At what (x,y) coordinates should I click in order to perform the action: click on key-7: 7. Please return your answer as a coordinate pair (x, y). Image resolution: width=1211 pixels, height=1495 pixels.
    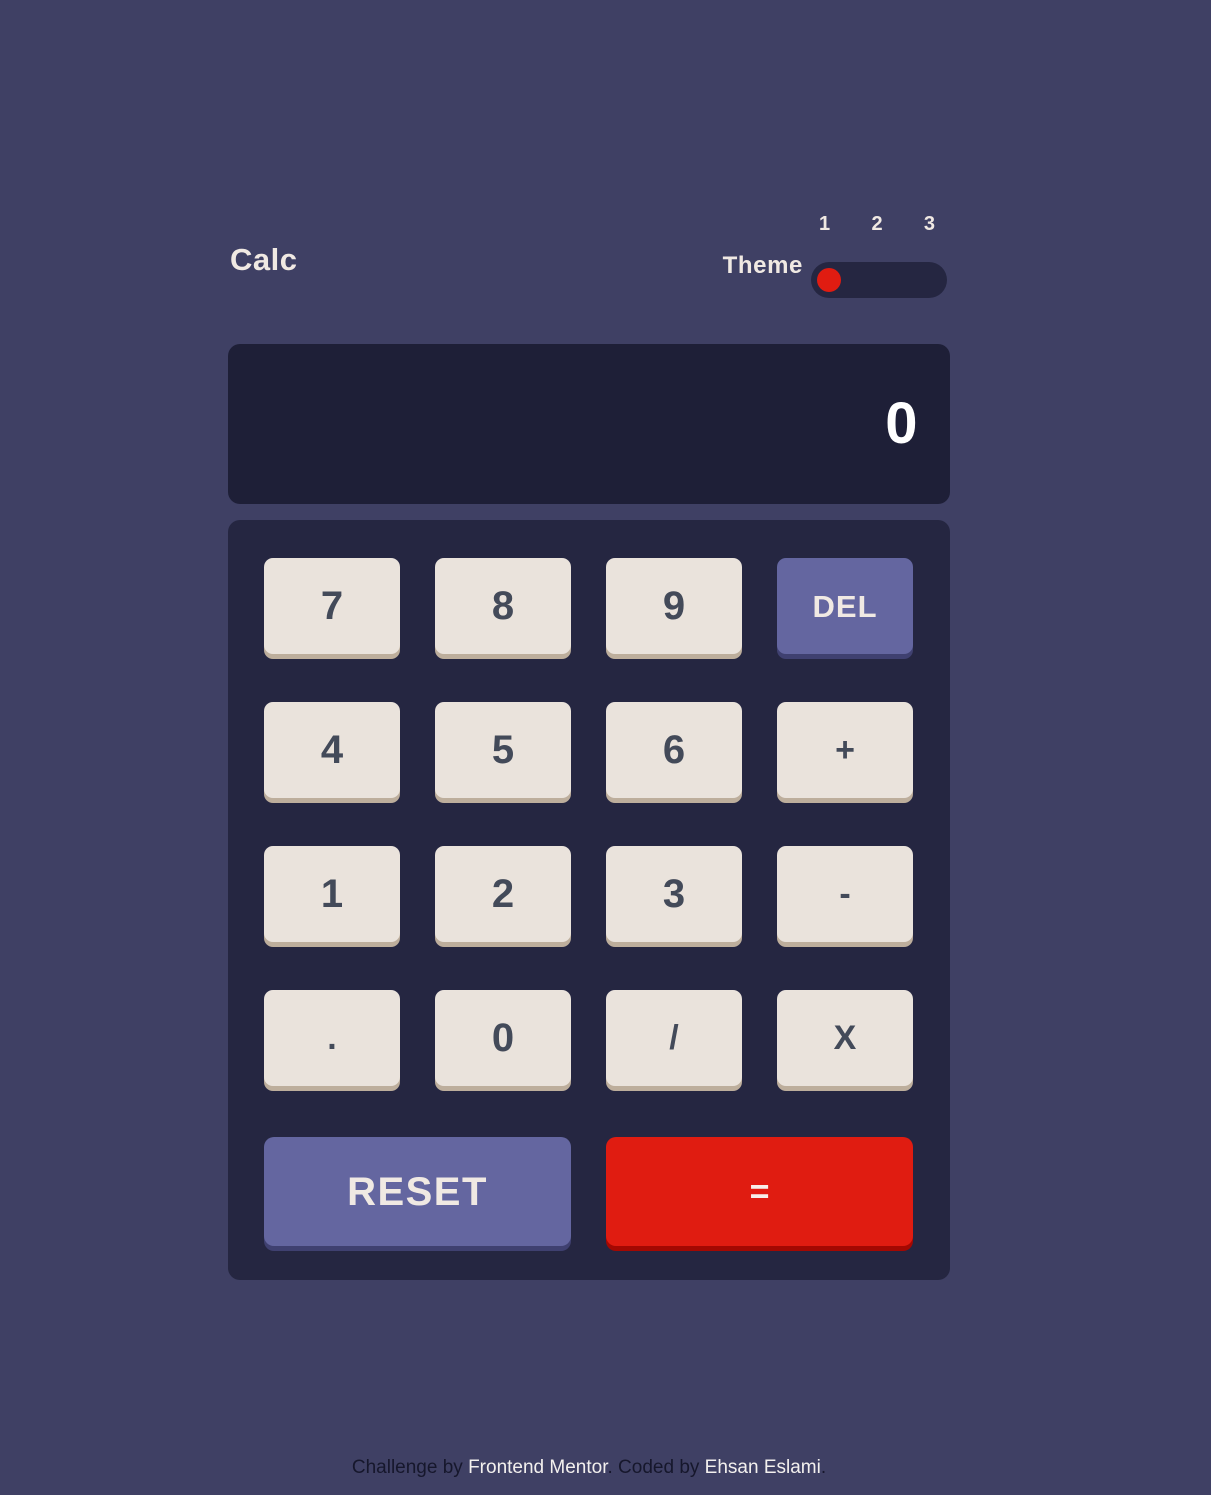
    Looking at the image, I should click on (332, 606).